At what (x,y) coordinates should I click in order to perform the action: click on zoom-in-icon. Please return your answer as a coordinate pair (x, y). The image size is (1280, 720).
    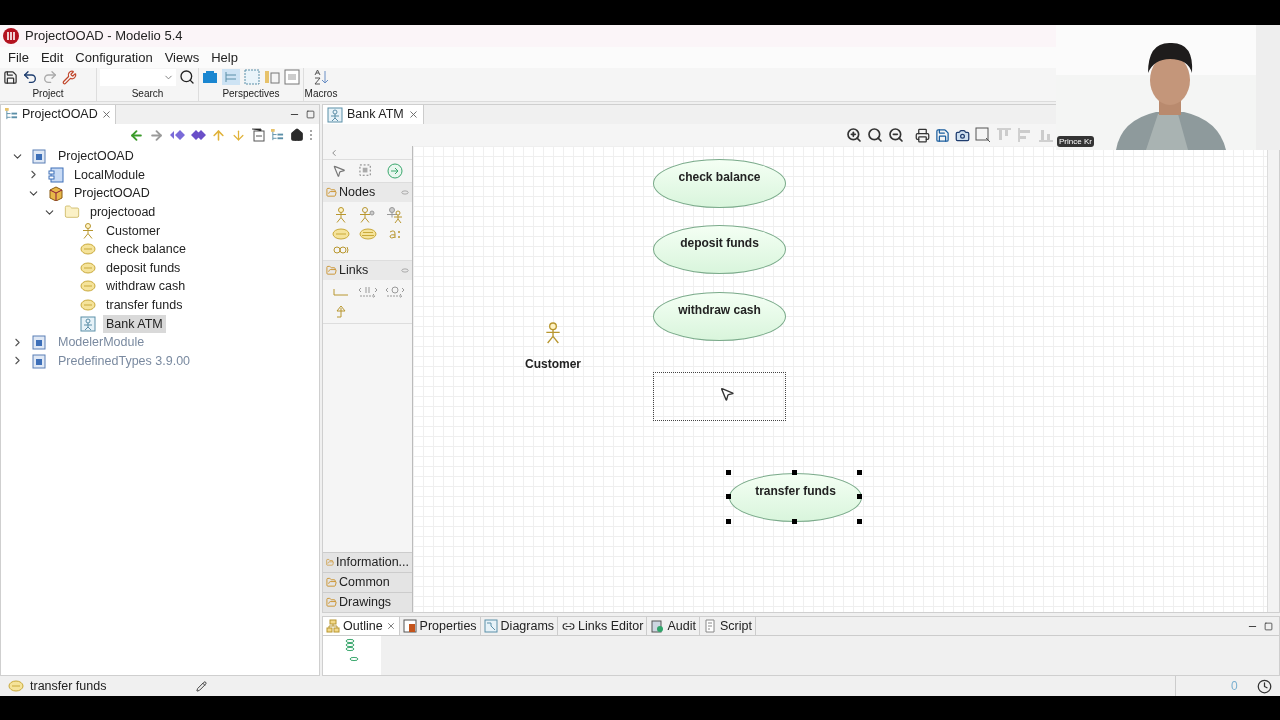
    Looking at the image, I should click on (854, 135).